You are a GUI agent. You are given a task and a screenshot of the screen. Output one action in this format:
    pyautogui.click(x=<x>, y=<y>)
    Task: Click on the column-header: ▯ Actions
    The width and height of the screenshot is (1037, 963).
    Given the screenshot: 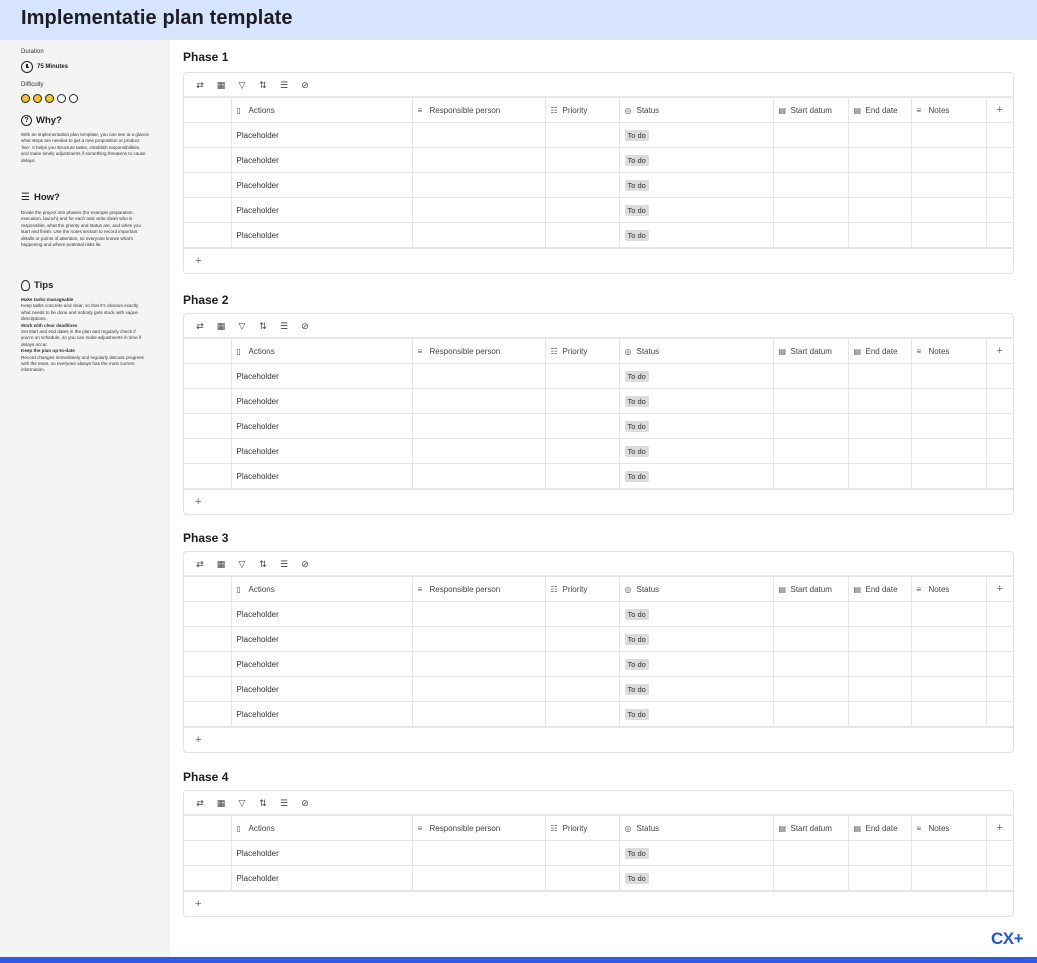 What is the action you would take?
    pyautogui.click(x=321, y=110)
    